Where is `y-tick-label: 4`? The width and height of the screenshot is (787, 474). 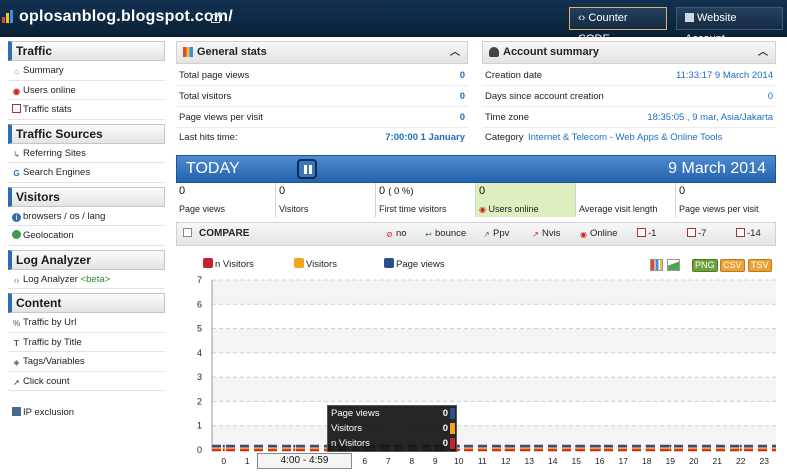 y-tick-label: 4 is located at coordinates (199, 353).